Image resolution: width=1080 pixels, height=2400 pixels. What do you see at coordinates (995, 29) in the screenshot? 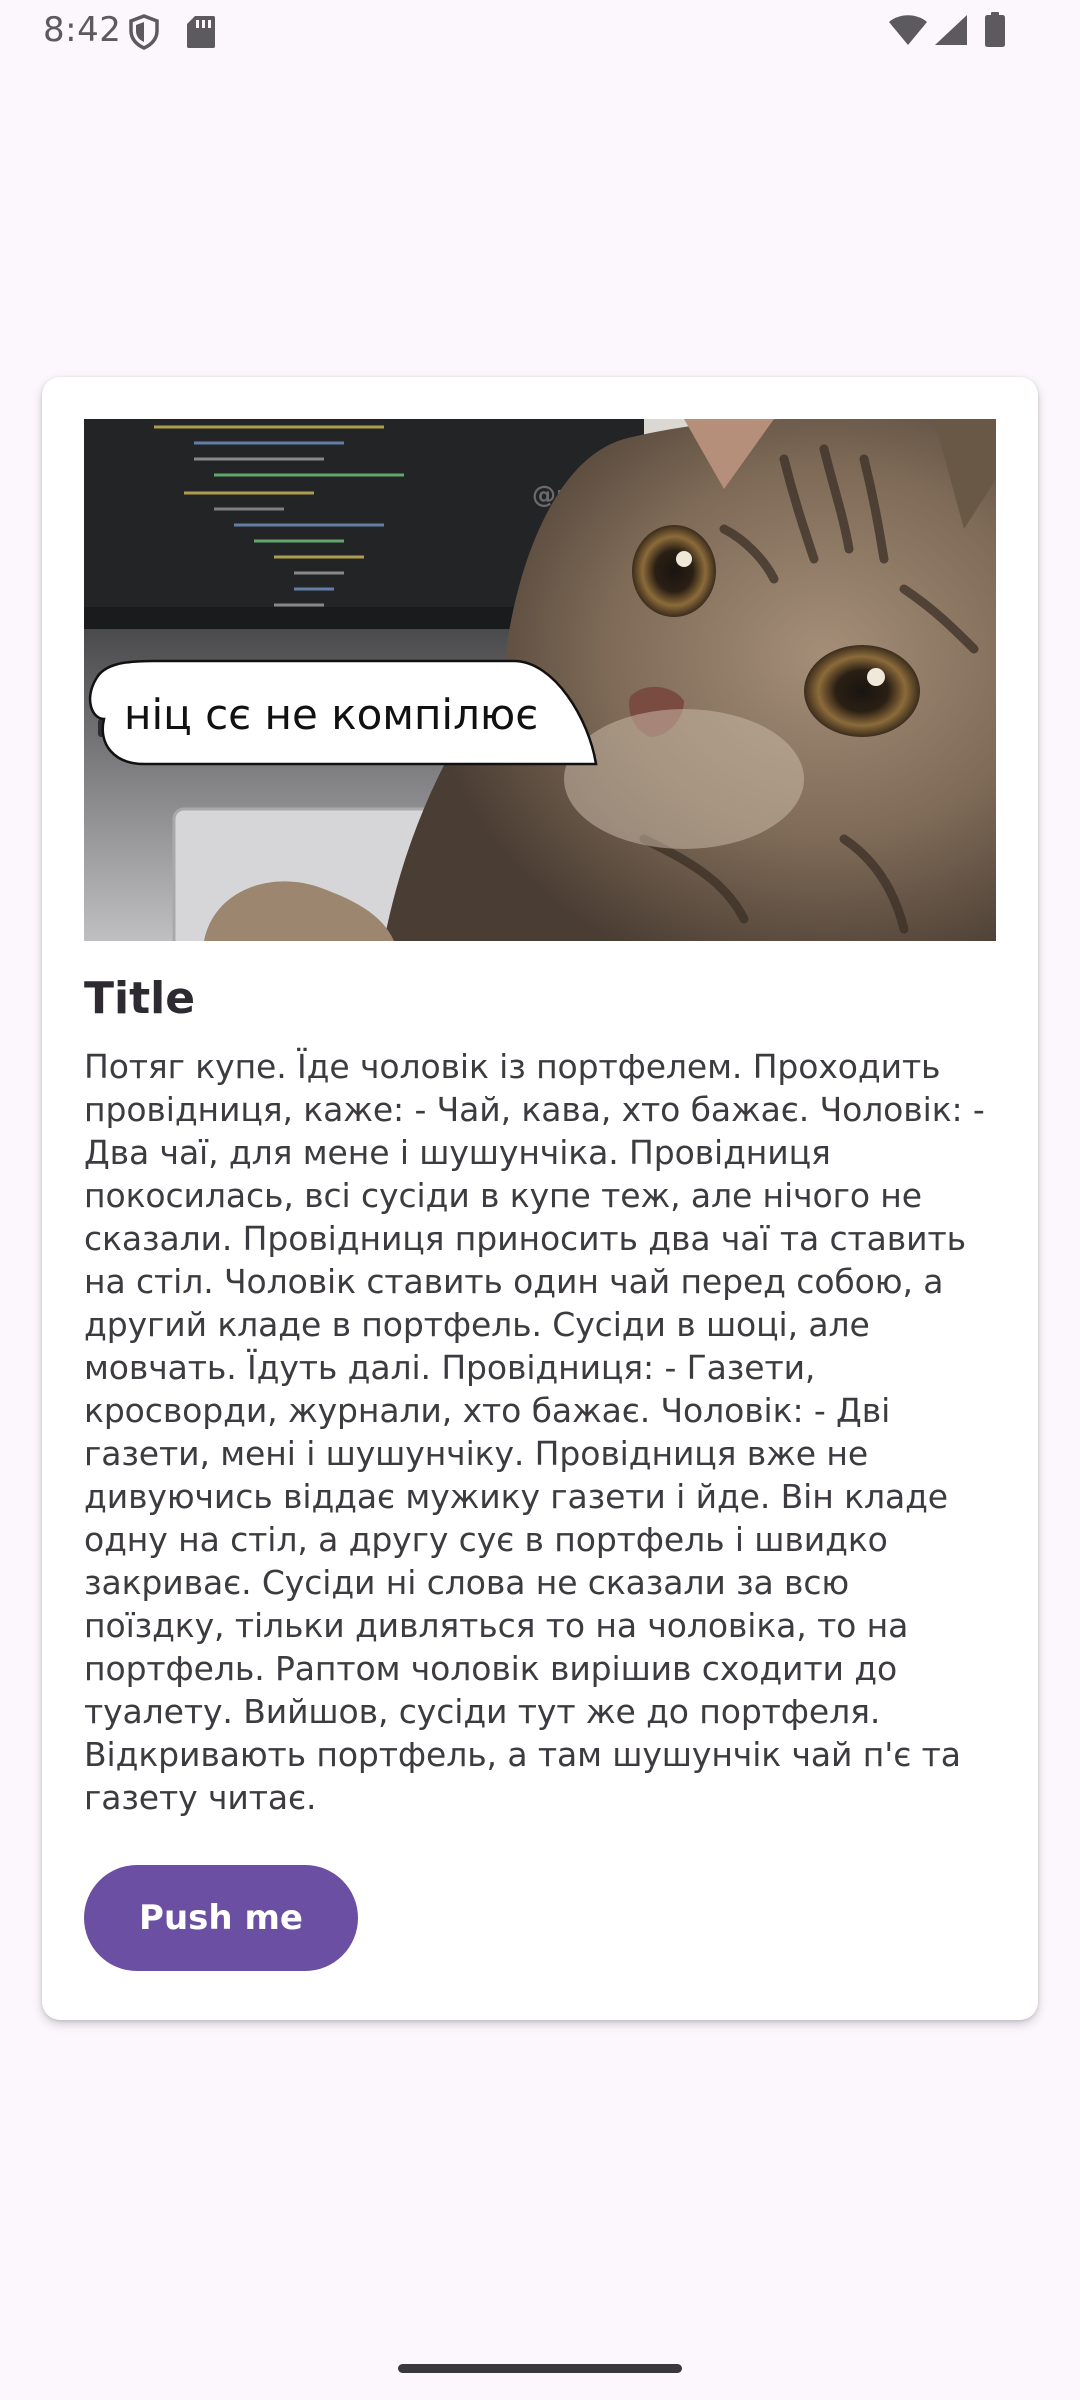
I see `battery-icon` at bounding box center [995, 29].